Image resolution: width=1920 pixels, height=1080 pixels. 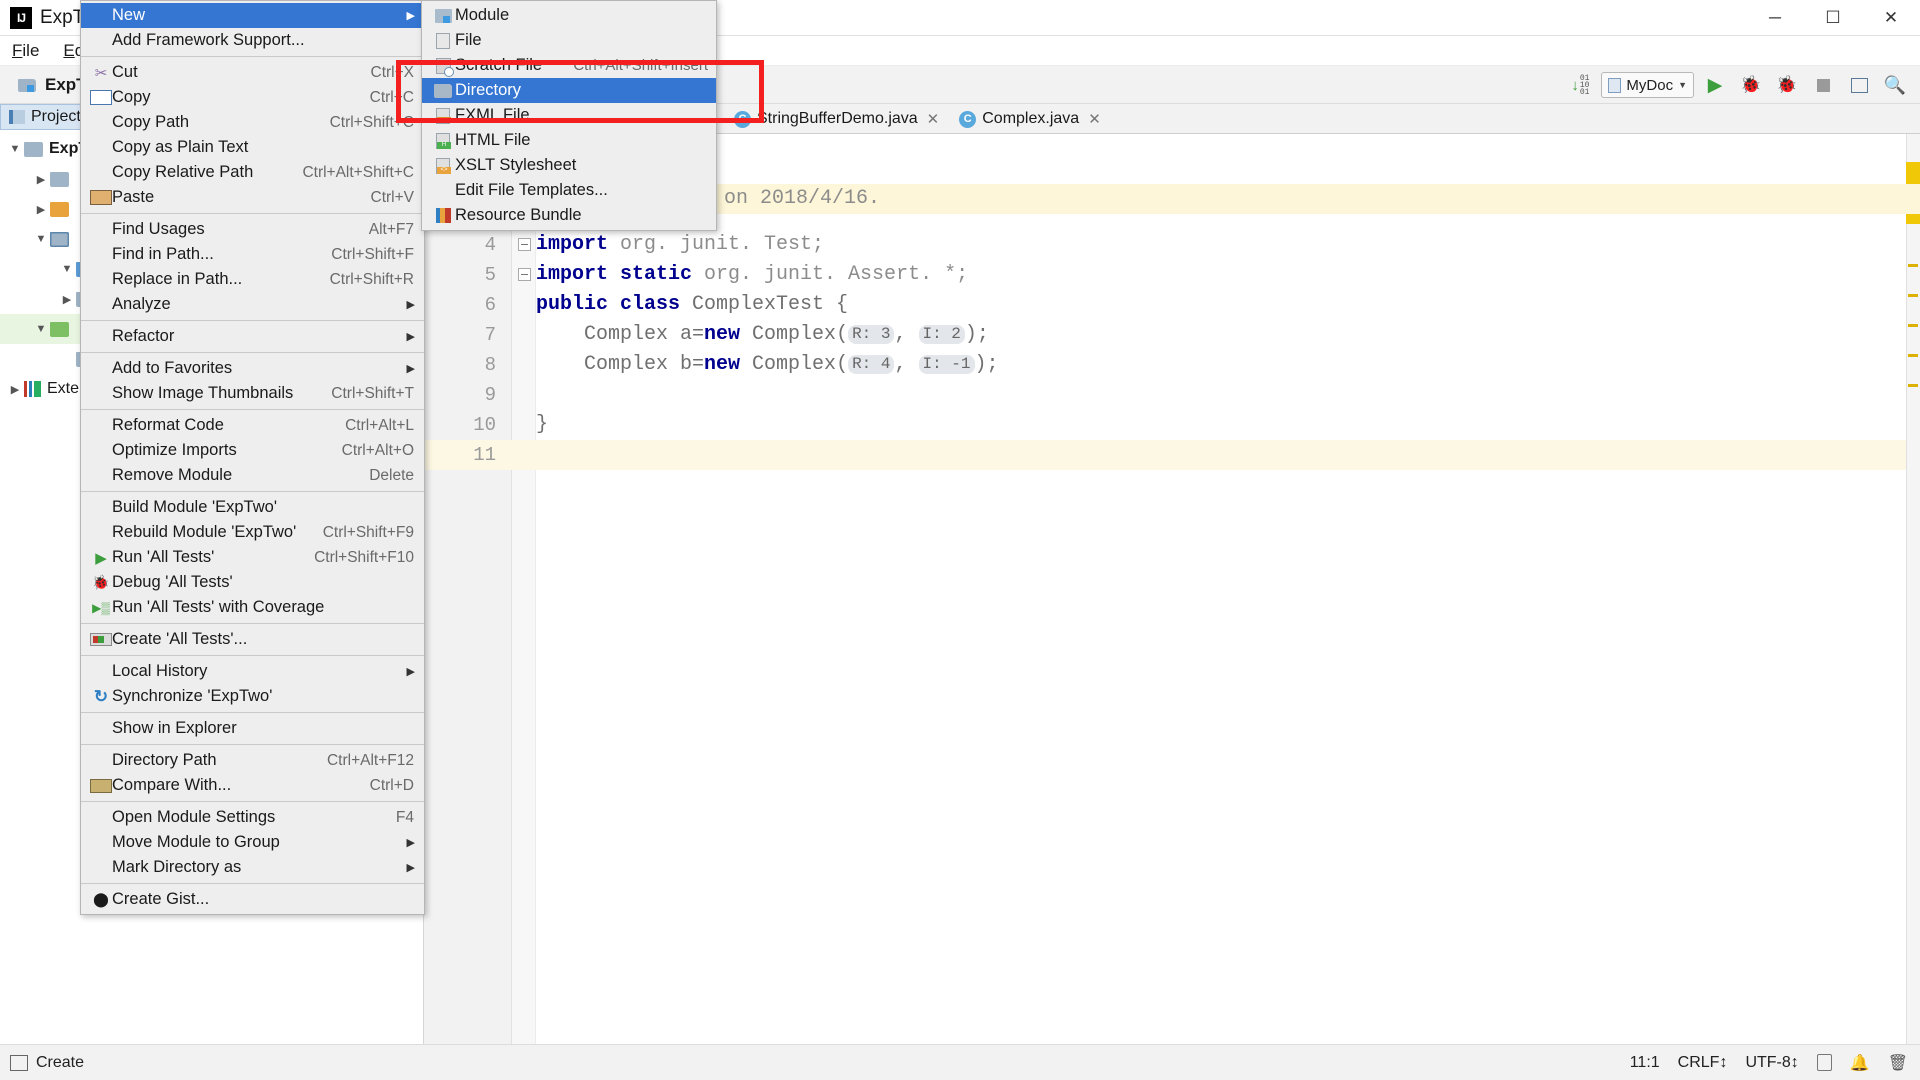 What do you see at coordinates (1771, 1063) in the screenshot?
I see `file-encoding: UTF-8↕` at bounding box center [1771, 1063].